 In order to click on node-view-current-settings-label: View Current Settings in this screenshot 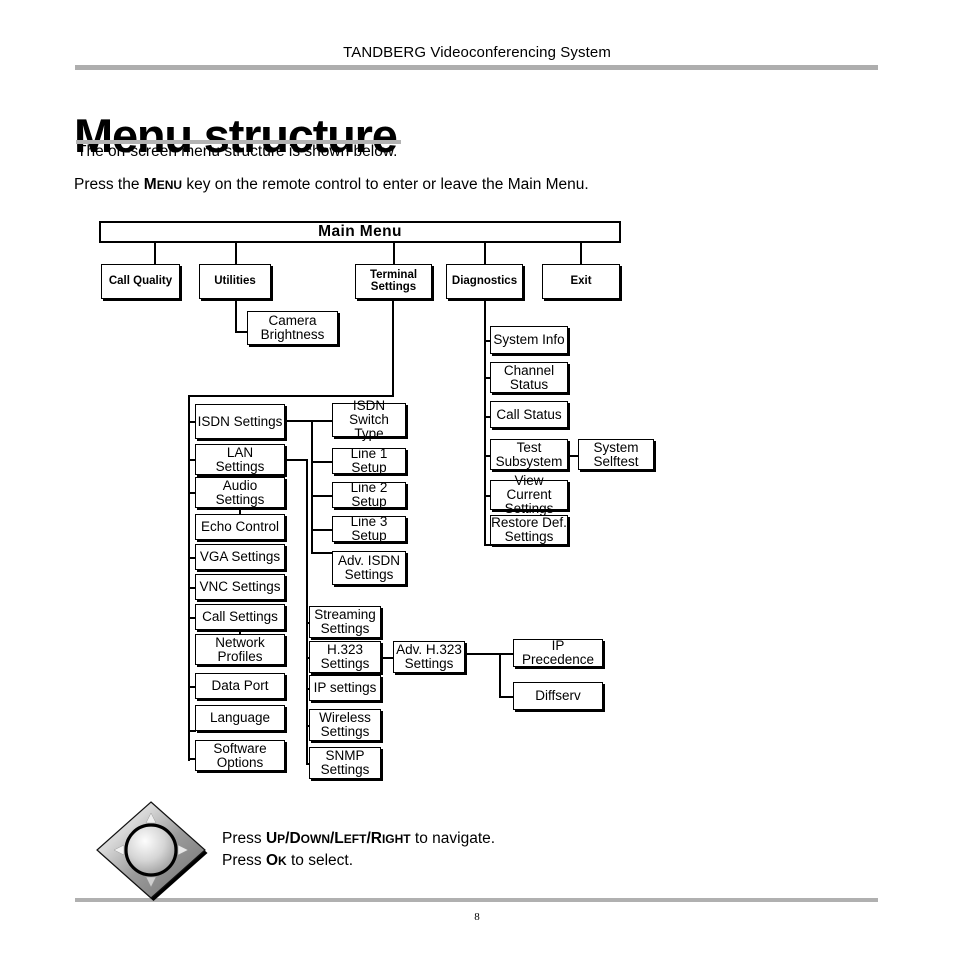, I will do `click(529, 494)`.